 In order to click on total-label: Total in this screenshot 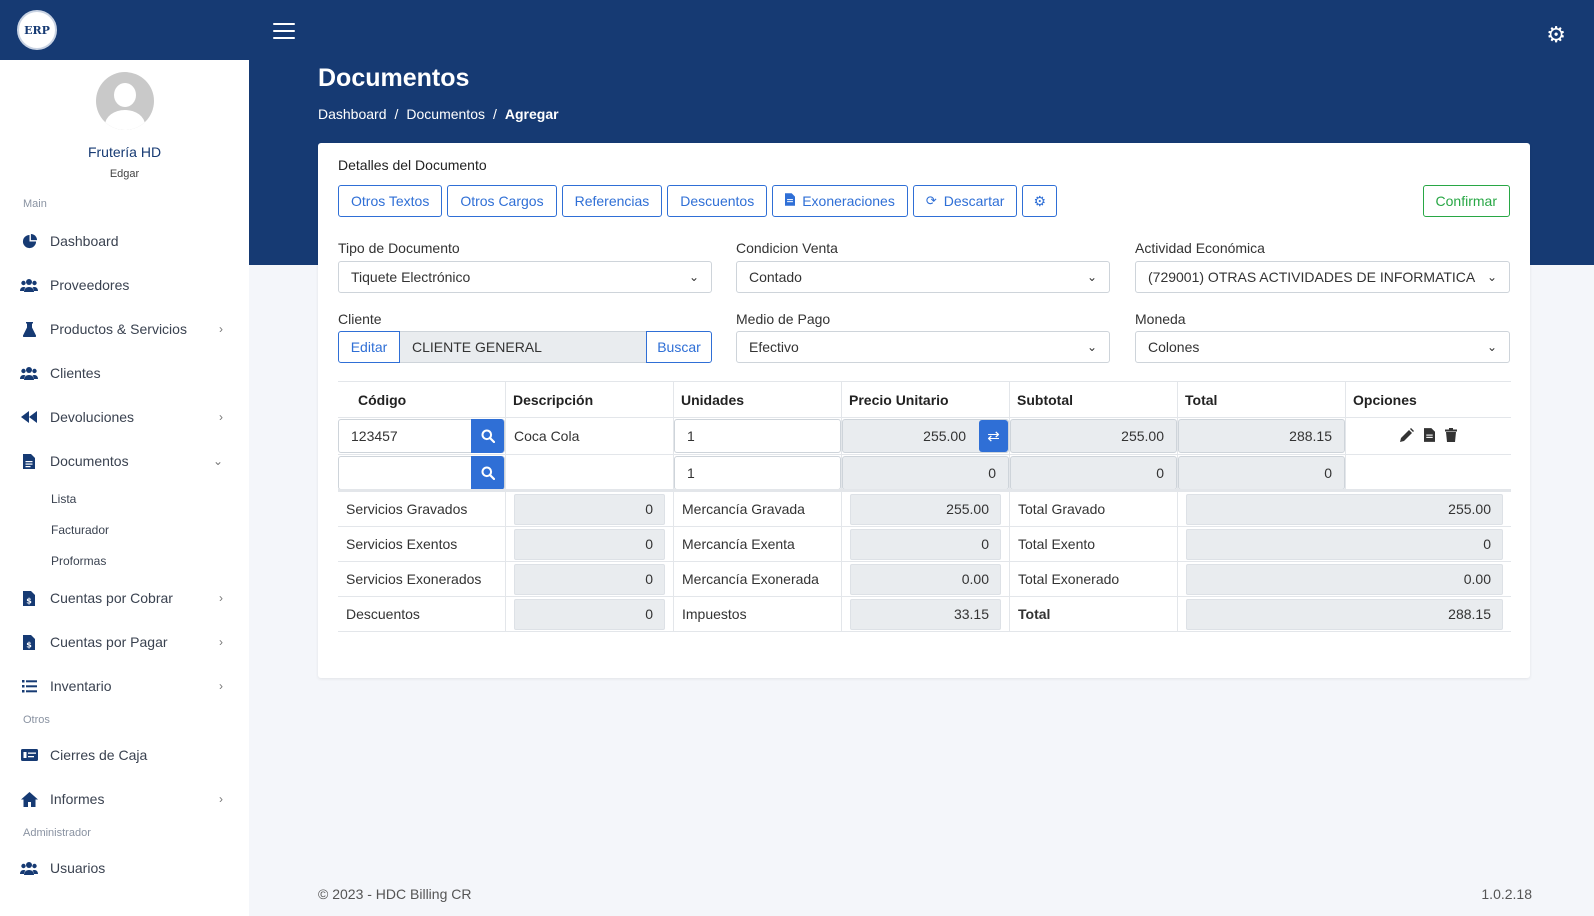, I will do `click(1094, 614)`.